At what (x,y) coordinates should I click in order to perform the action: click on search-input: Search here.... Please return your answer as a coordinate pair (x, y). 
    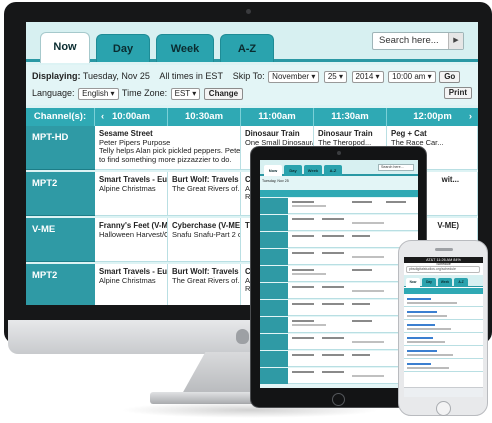
    Looking at the image, I should click on (396, 167).